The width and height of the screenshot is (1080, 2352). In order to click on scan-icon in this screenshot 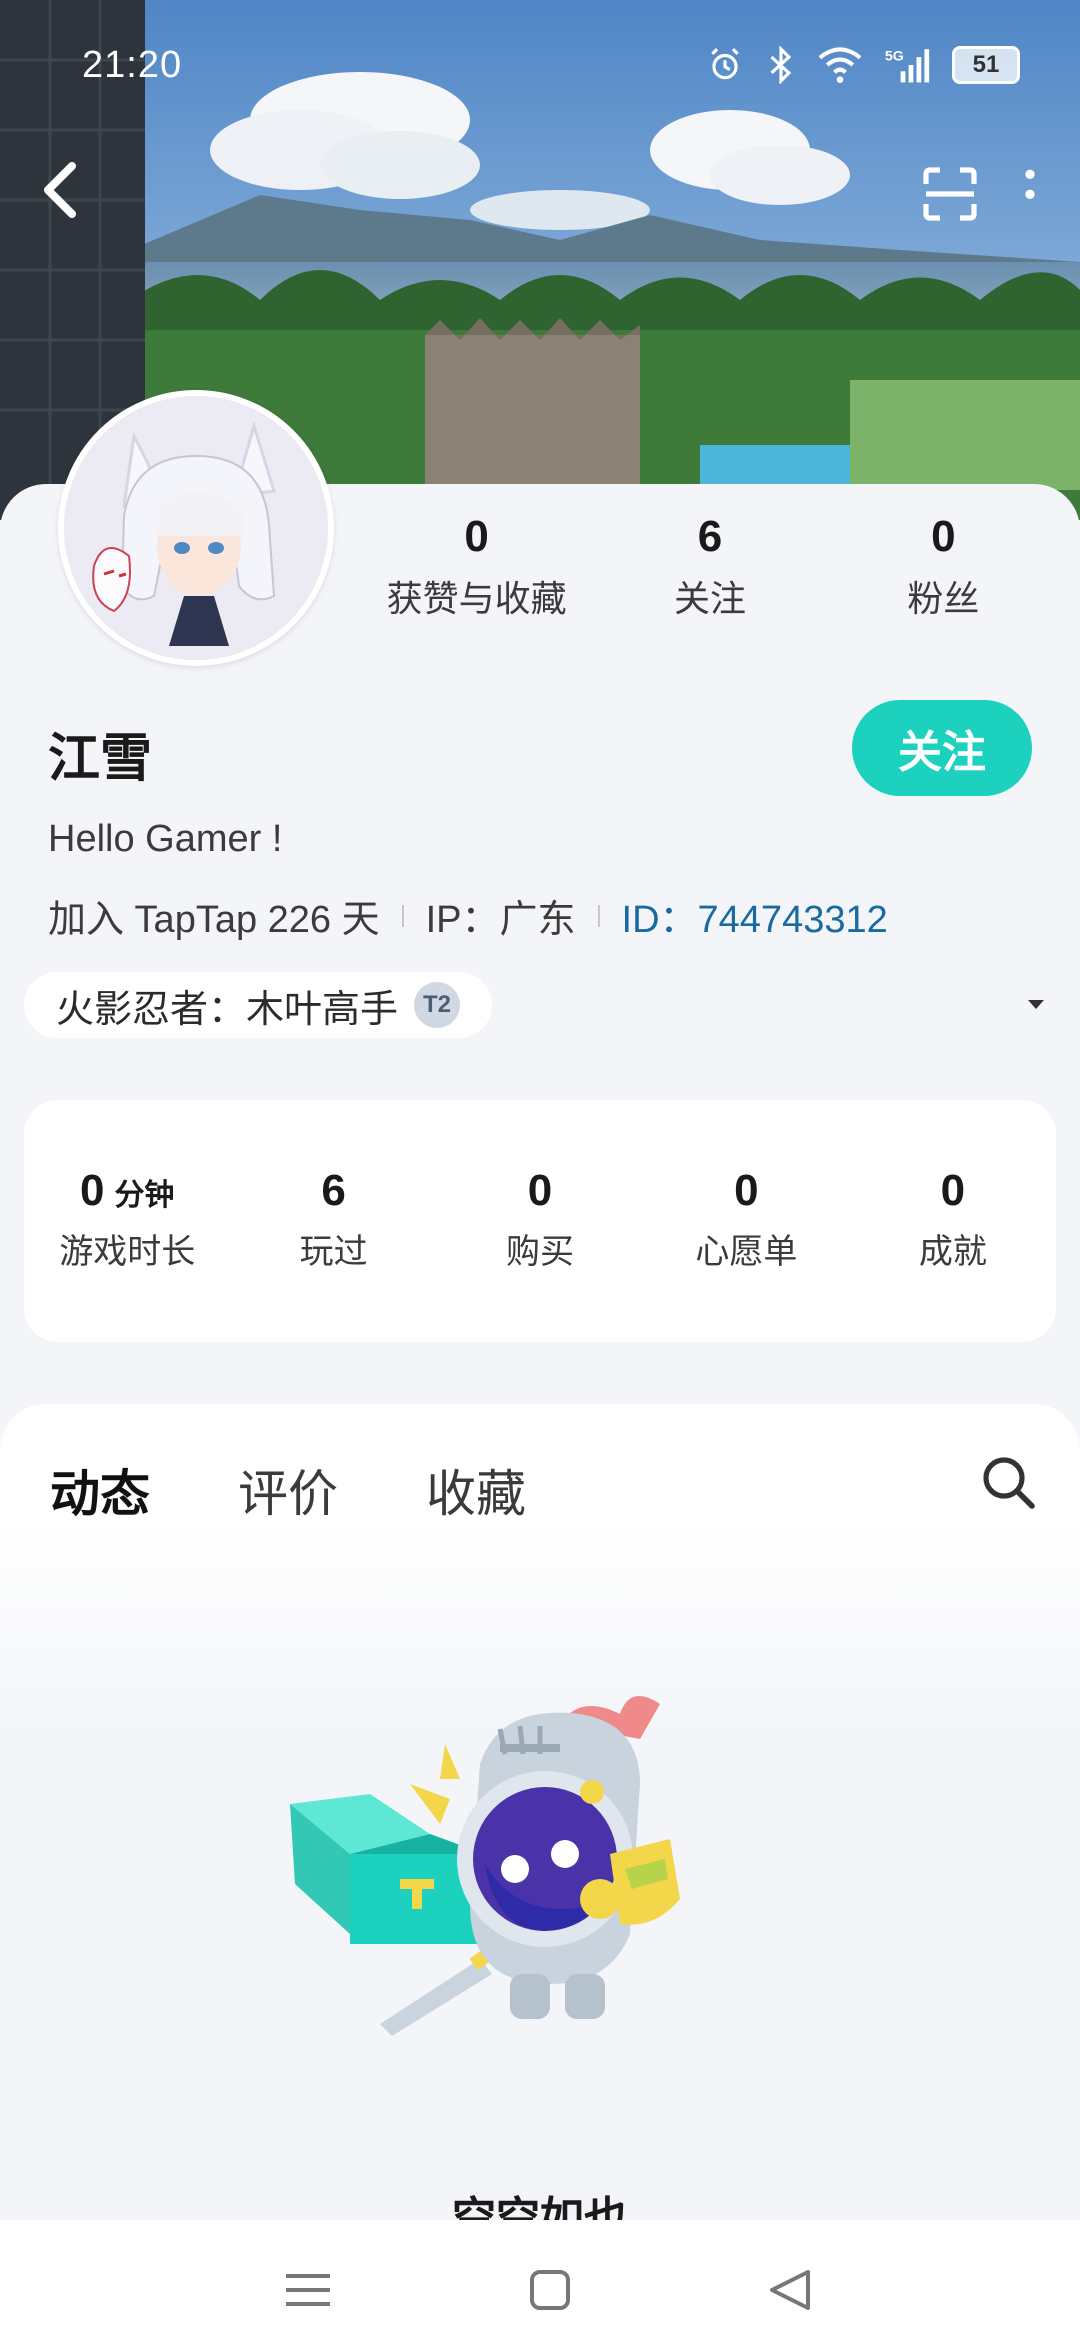, I will do `click(950, 194)`.